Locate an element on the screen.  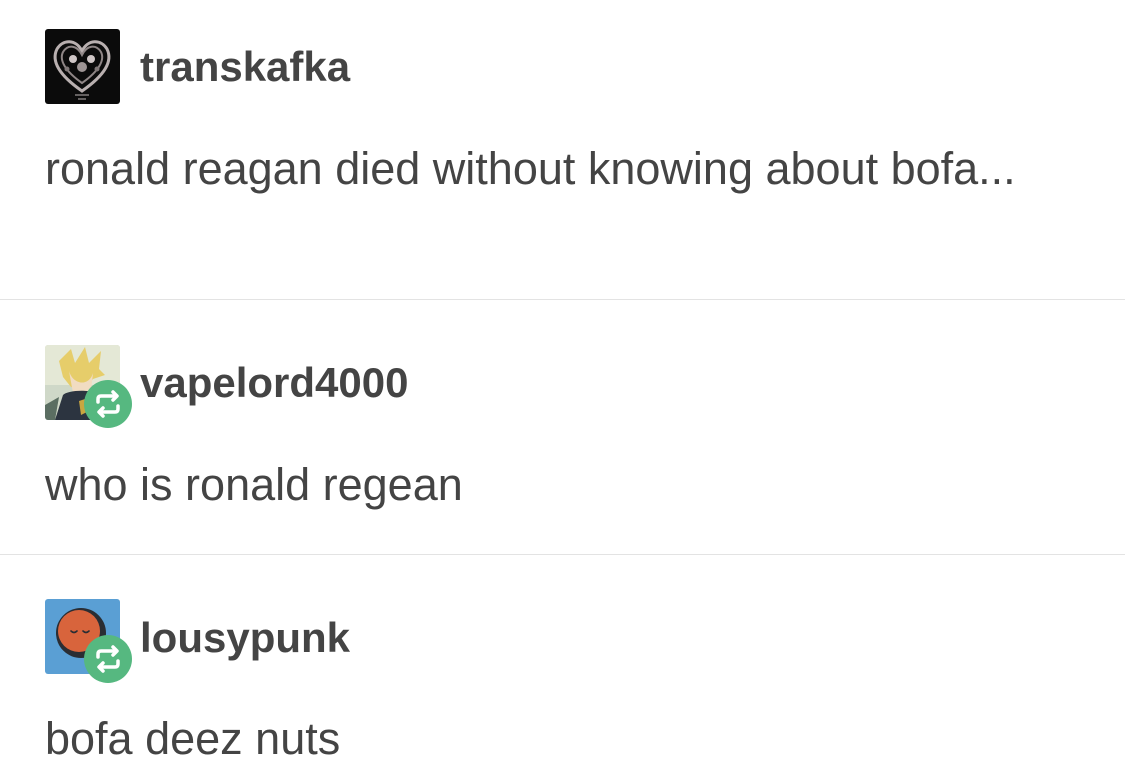
post-body-text: who is ronald regean is located at coordinates (254, 484).